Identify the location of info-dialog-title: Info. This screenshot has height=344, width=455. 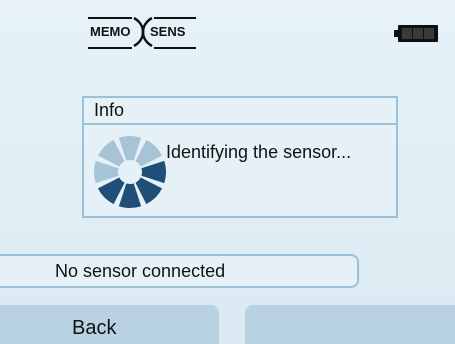
(240, 111).